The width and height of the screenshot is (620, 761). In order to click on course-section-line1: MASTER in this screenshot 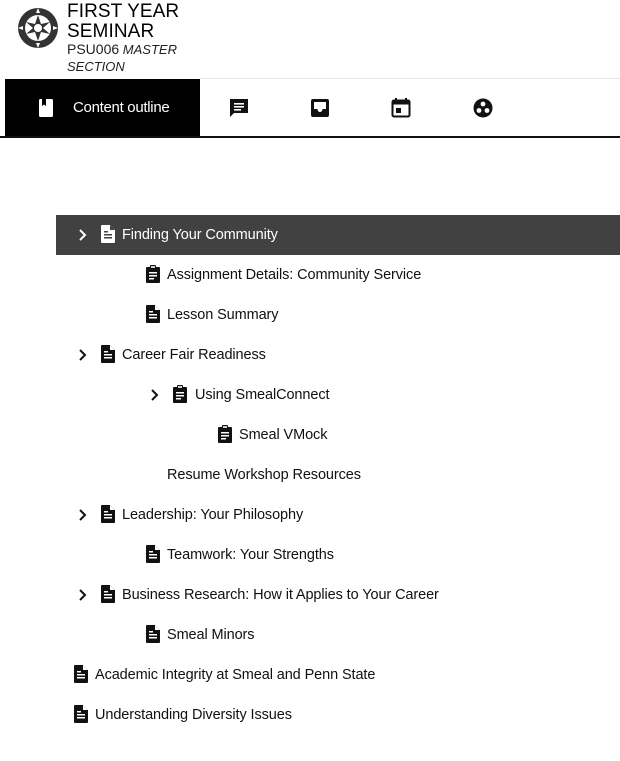, I will do `click(149, 49)`.